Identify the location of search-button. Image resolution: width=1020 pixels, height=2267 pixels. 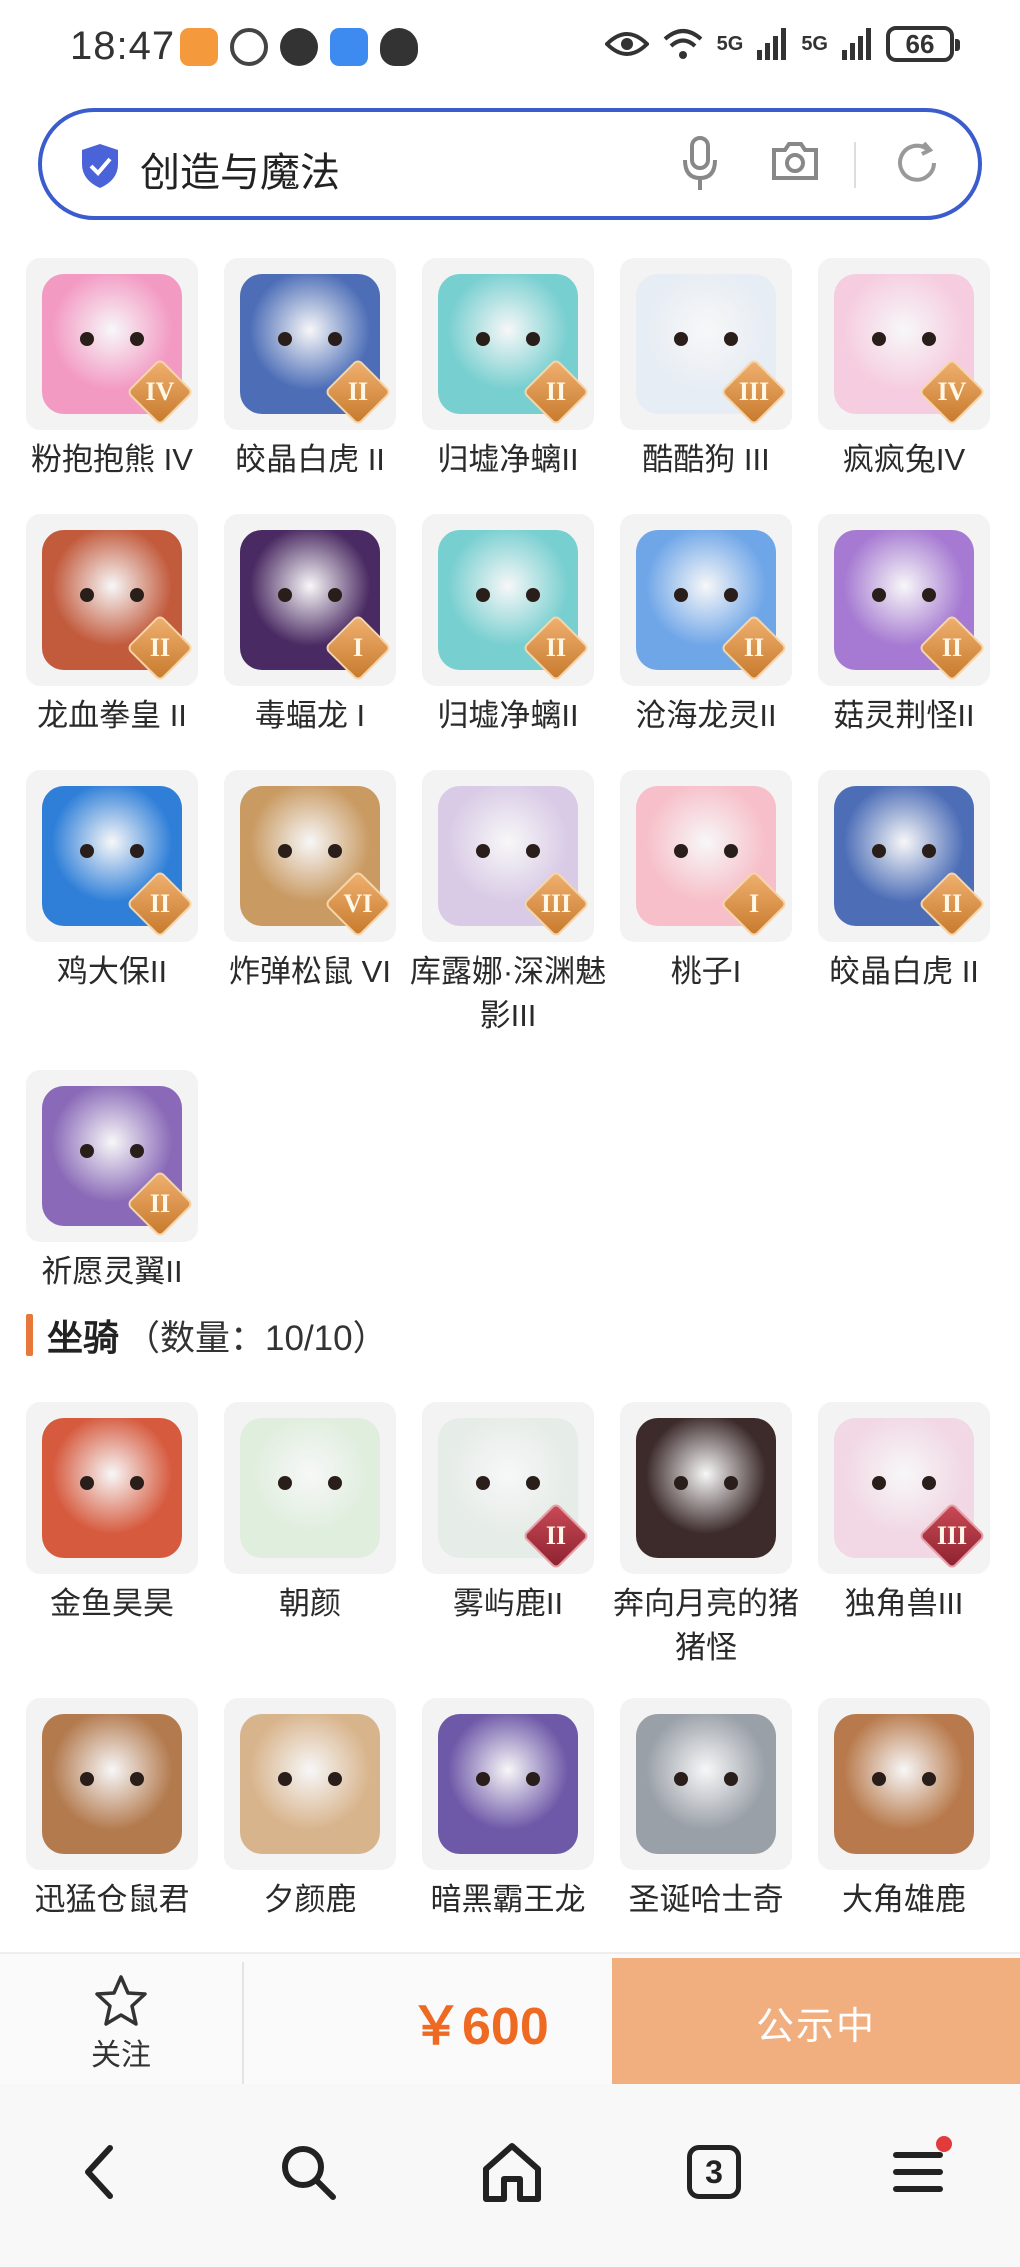
(308, 2172).